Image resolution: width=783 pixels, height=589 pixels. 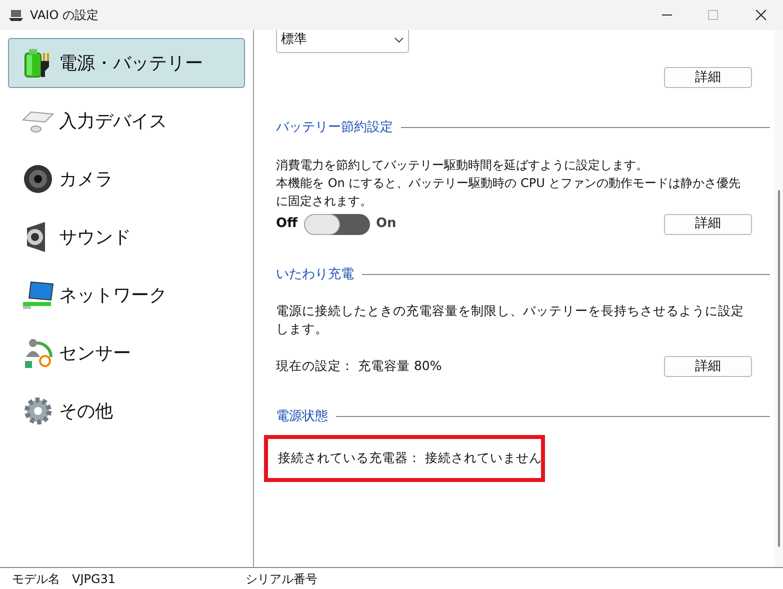 I want to click on serial-label: シリアル番号, so click(x=282, y=579).